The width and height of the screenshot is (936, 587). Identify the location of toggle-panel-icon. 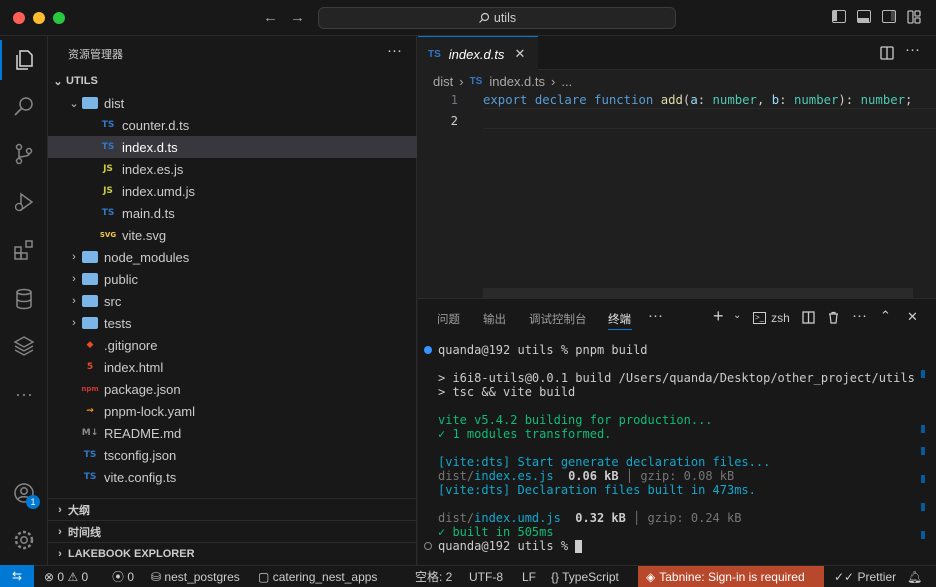
(864, 16).